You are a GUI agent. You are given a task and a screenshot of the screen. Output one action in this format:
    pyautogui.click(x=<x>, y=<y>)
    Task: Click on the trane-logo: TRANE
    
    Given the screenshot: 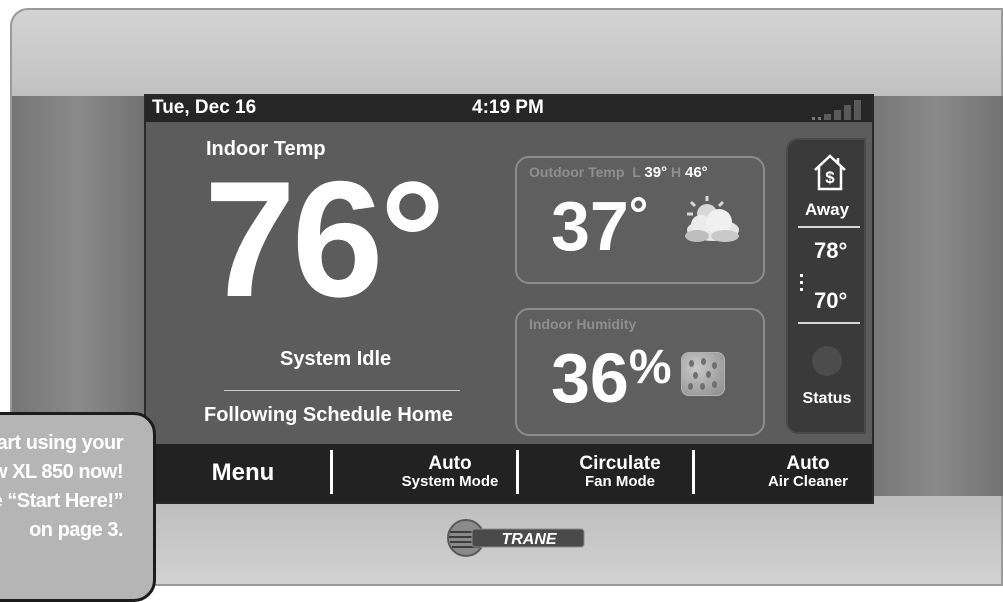 What is the action you would take?
    pyautogui.click(x=516, y=538)
    